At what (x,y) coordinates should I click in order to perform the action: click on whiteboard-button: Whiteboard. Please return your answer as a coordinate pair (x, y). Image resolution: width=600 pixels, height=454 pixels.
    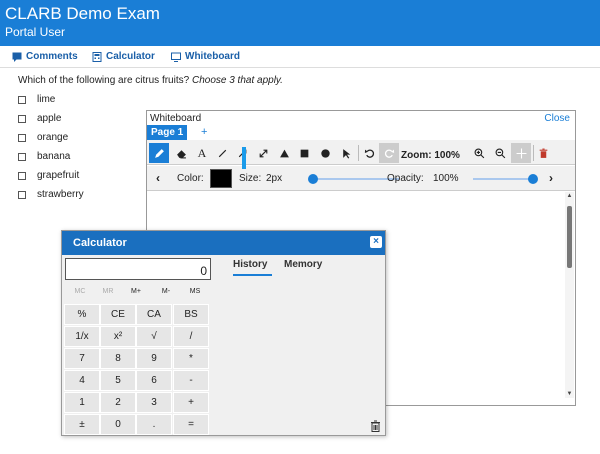
    Looking at the image, I should click on (205, 56).